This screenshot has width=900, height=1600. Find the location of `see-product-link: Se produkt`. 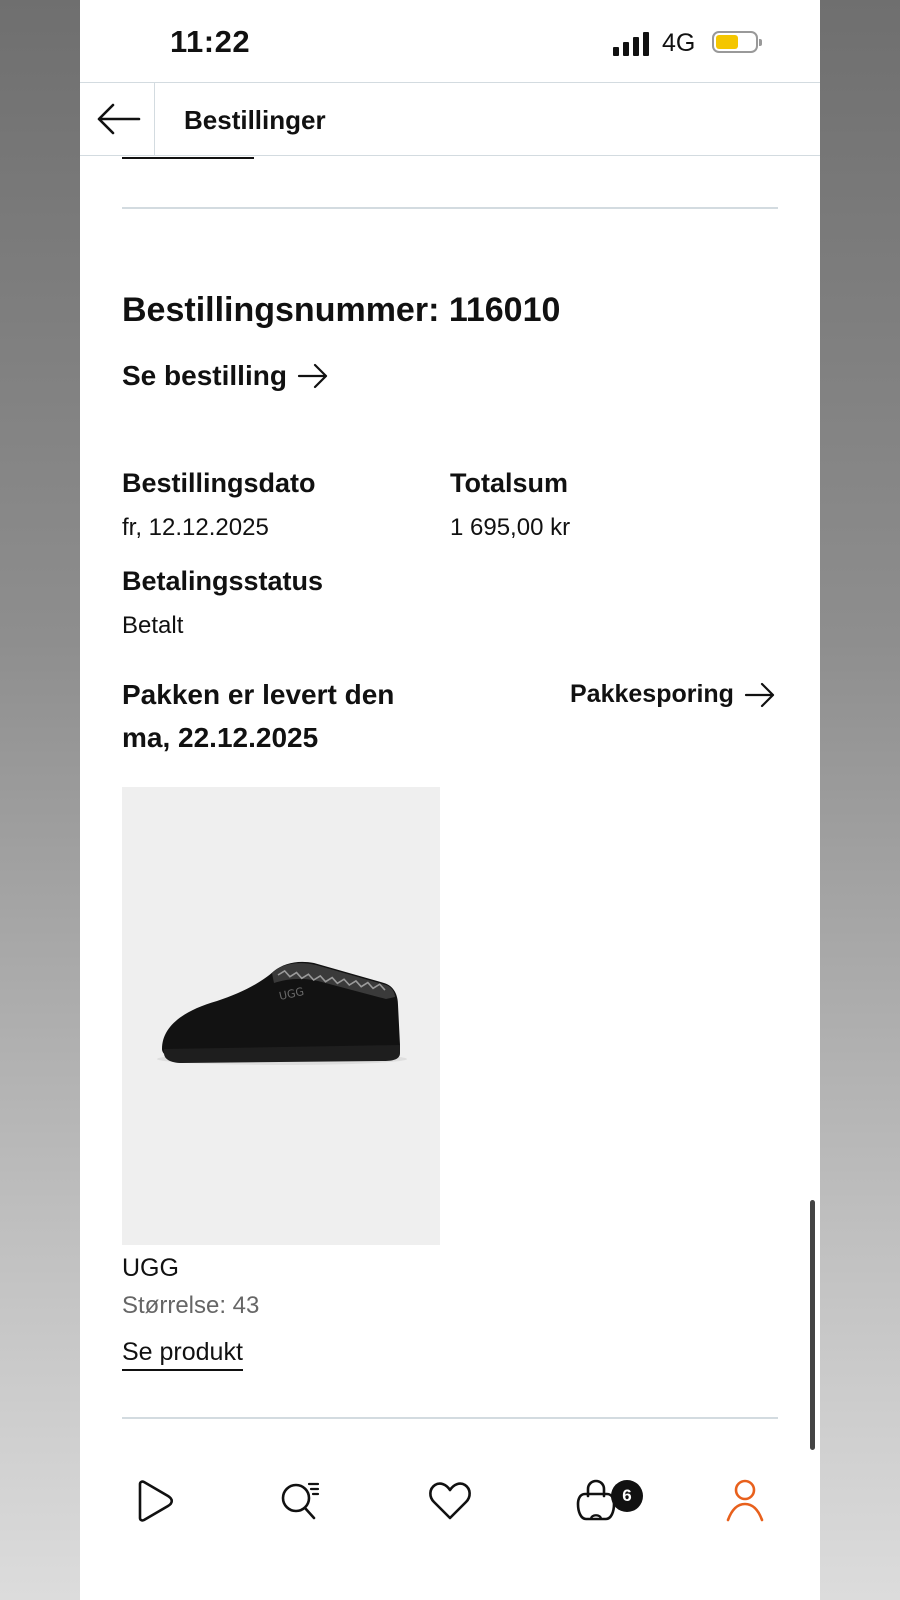

see-product-link: Se produkt is located at coordinates (182, 1354).